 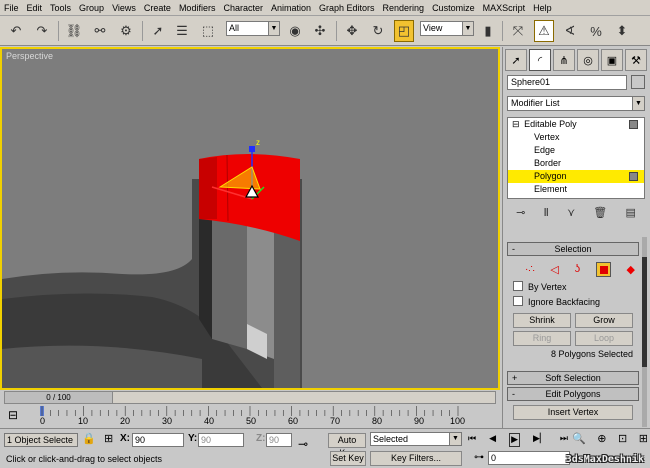 I want to click on make-unique-icon: ⋎, so click(x=571, y=212).